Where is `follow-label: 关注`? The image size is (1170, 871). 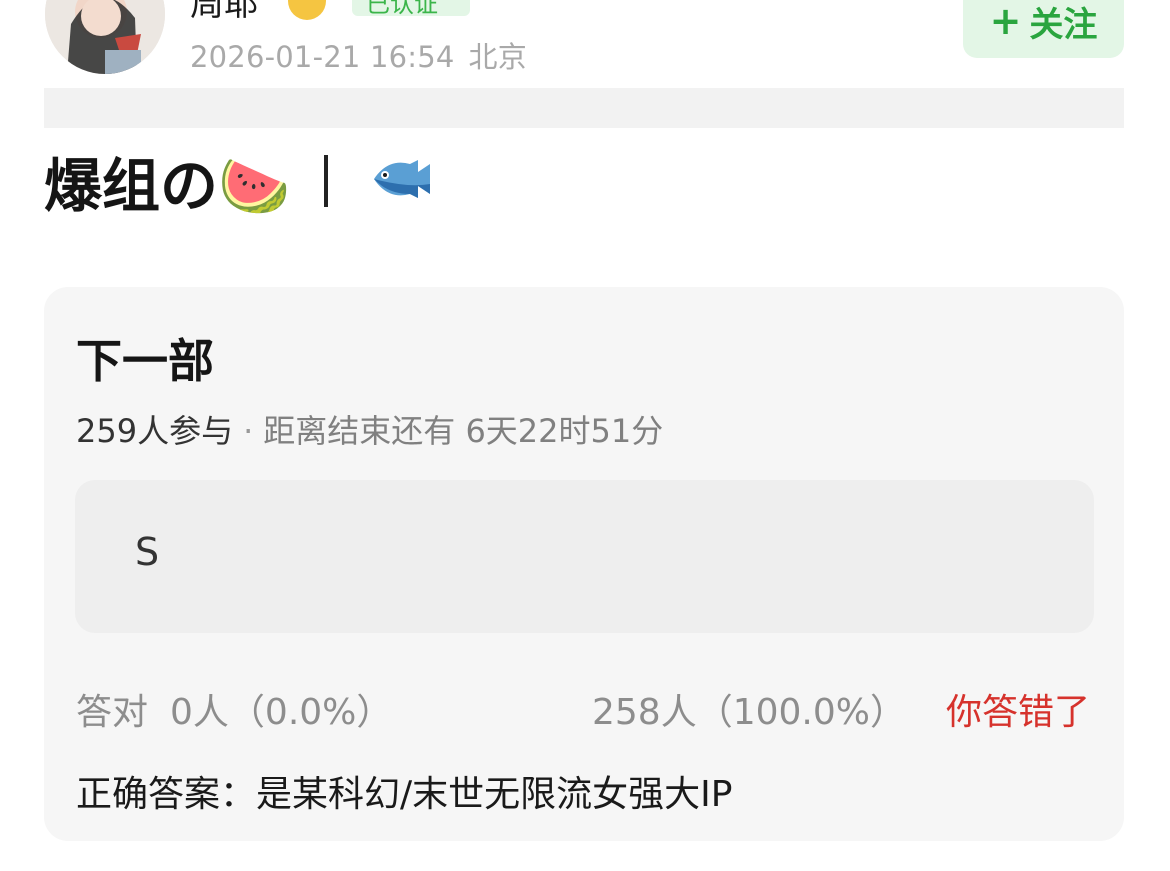
follow-label: 关注 is located at coordinates (1063, 24).